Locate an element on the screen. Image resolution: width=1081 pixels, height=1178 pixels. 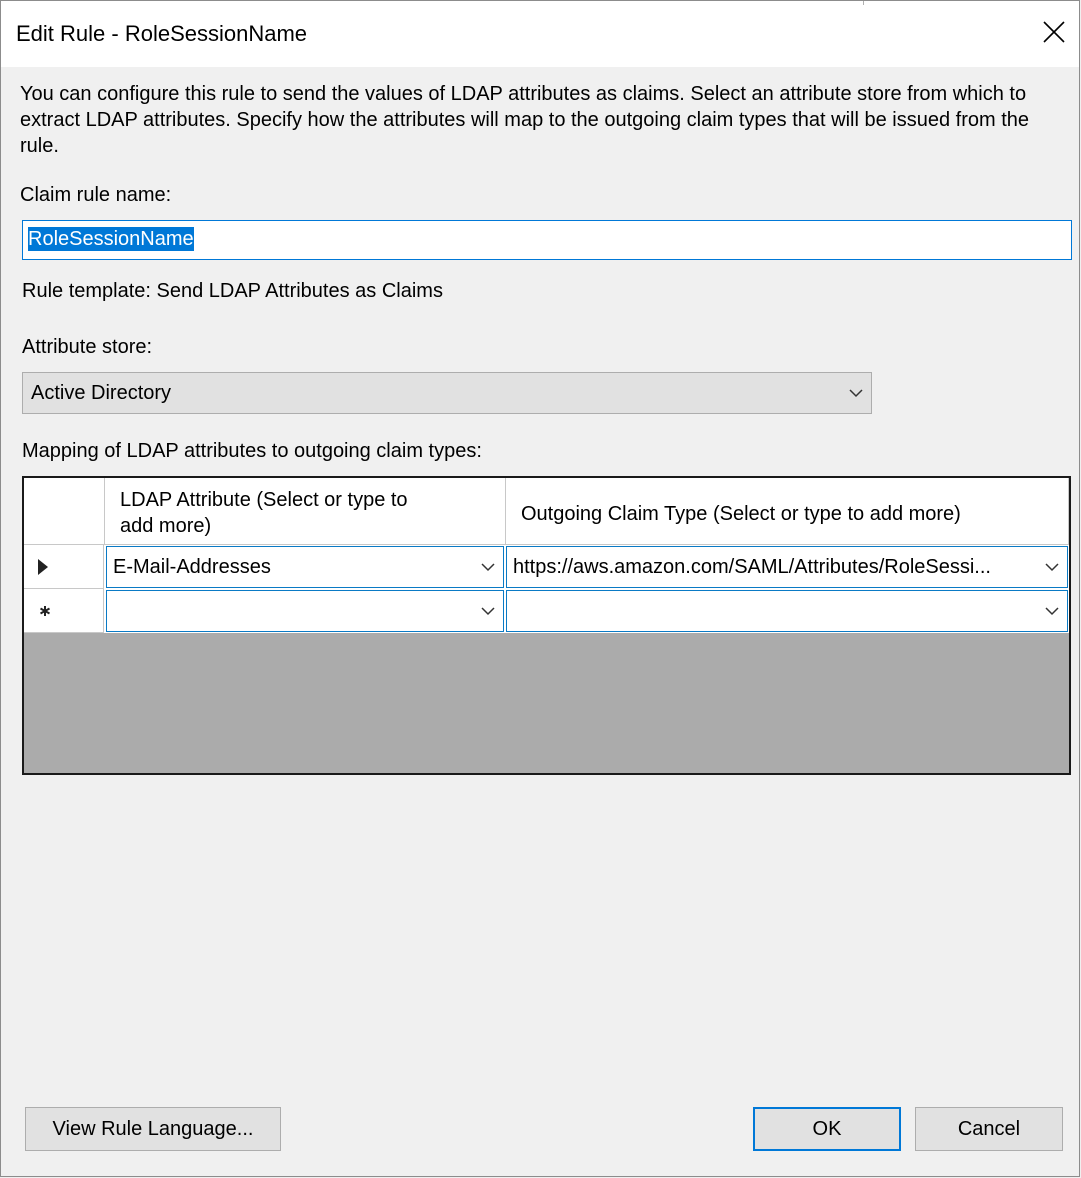
ldap-attribute-combo-new is located at coordinates (305, 611).